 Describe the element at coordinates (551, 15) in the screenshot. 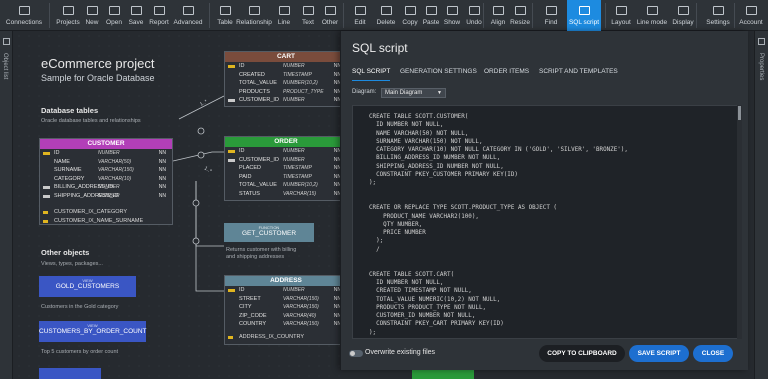

I see `toolbar-find-button: Find` at that location.